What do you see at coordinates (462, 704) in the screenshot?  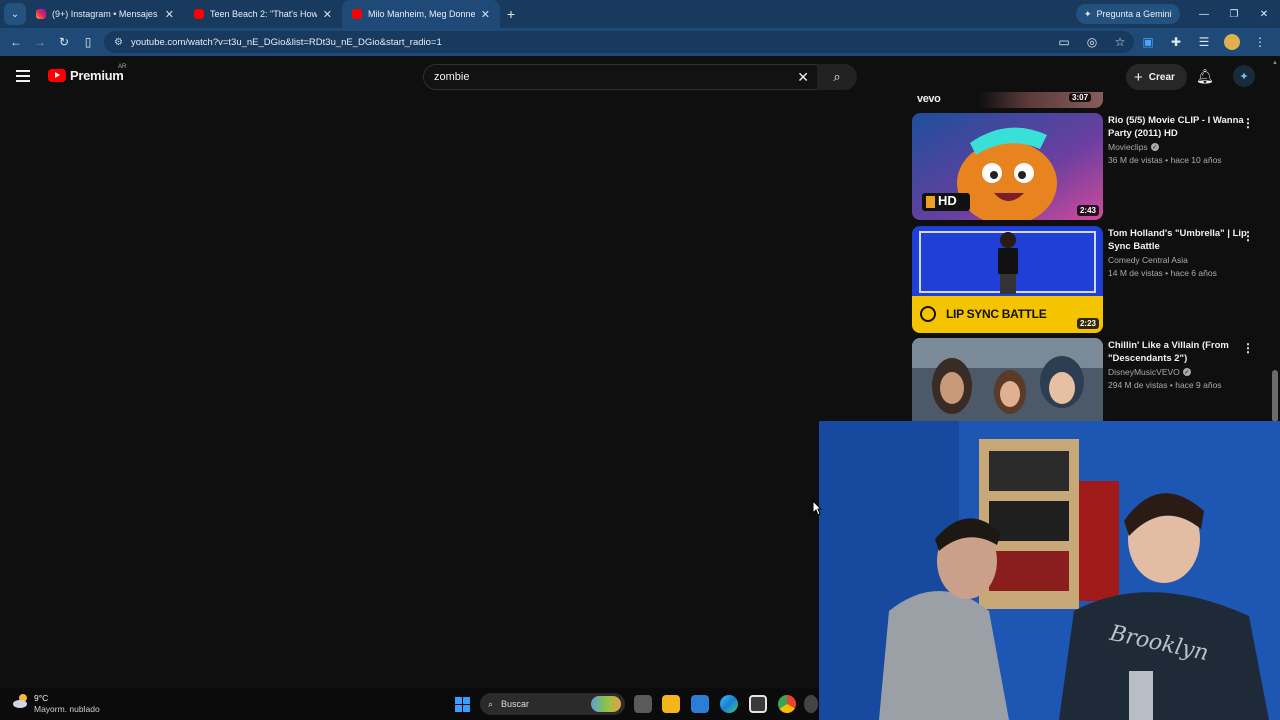 I see `windows-start-icon` at bounding box center [462, 704].